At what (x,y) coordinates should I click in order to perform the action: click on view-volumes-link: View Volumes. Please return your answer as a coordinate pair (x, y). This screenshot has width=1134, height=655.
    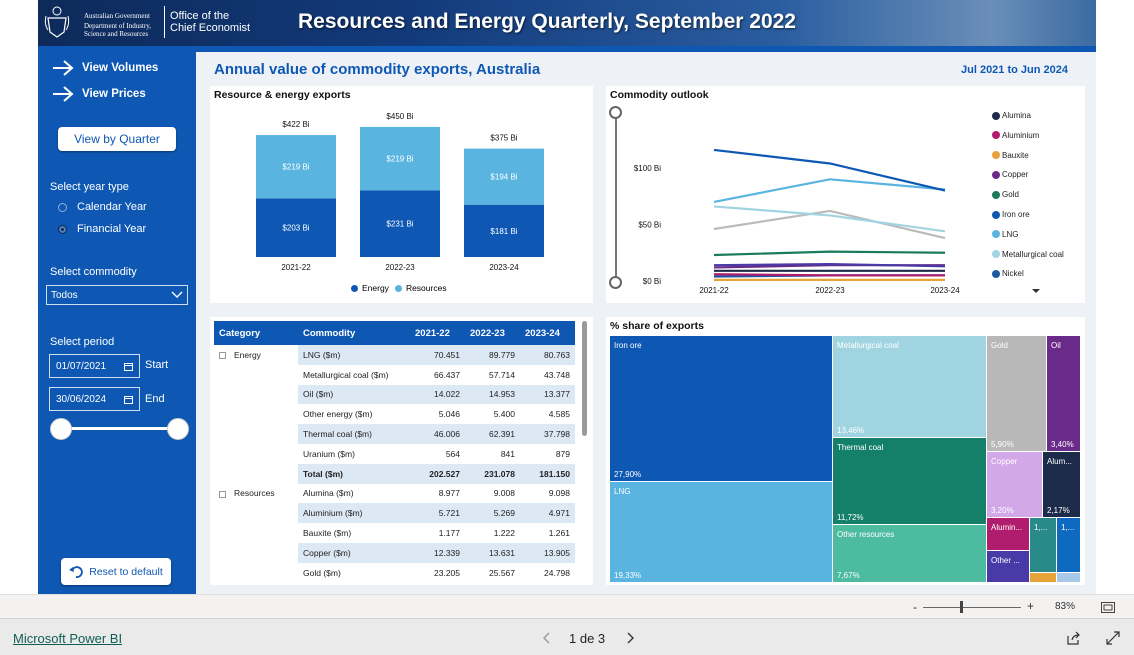
    Looking at the image, I should click on (105, 68).